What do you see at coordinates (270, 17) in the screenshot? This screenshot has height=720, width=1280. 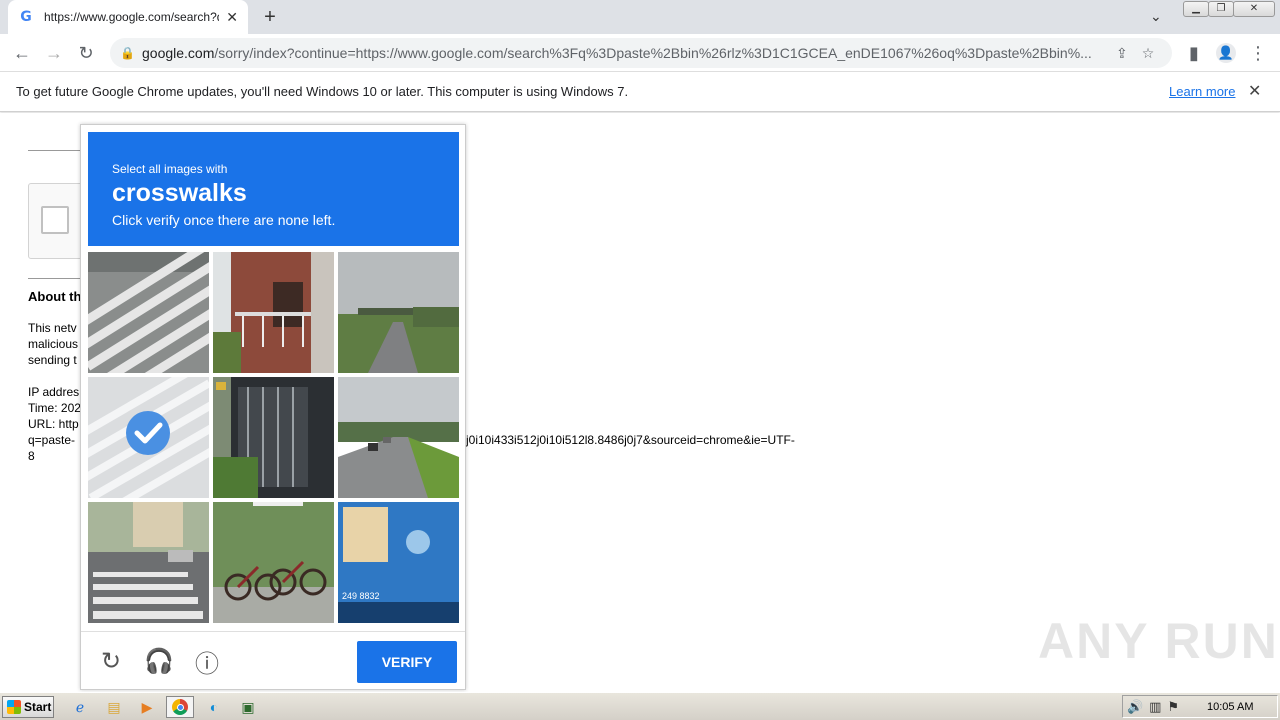 I see `new-tab-button: +` at bounding box center [270, 17].